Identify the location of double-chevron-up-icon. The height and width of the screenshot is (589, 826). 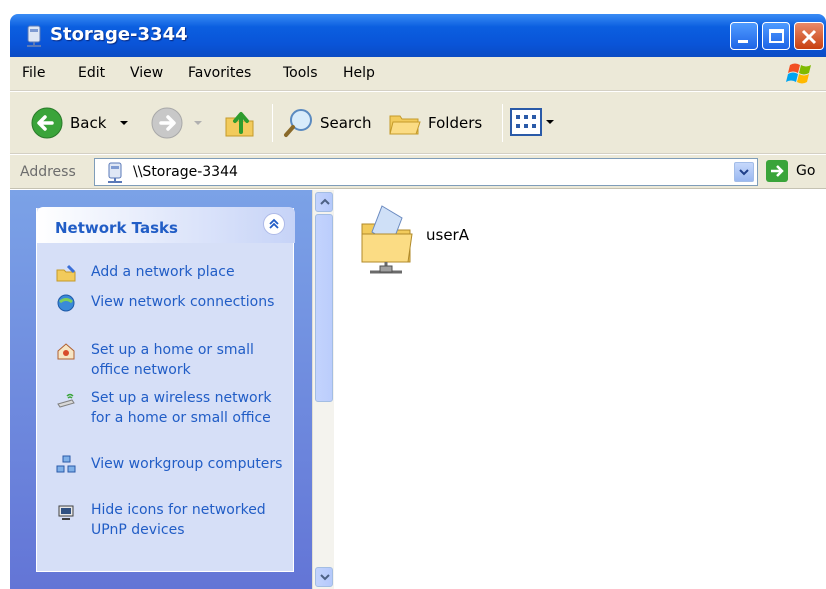
(274, 223).